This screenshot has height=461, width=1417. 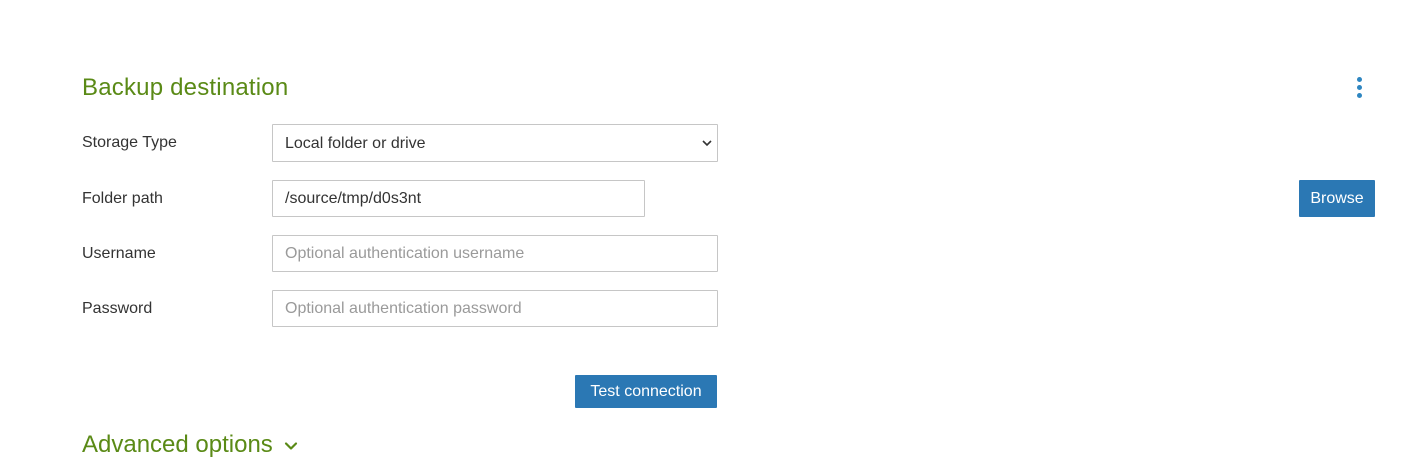 I want to click on storage-type-select: Local folder or drive, so click(x=495, y=143).